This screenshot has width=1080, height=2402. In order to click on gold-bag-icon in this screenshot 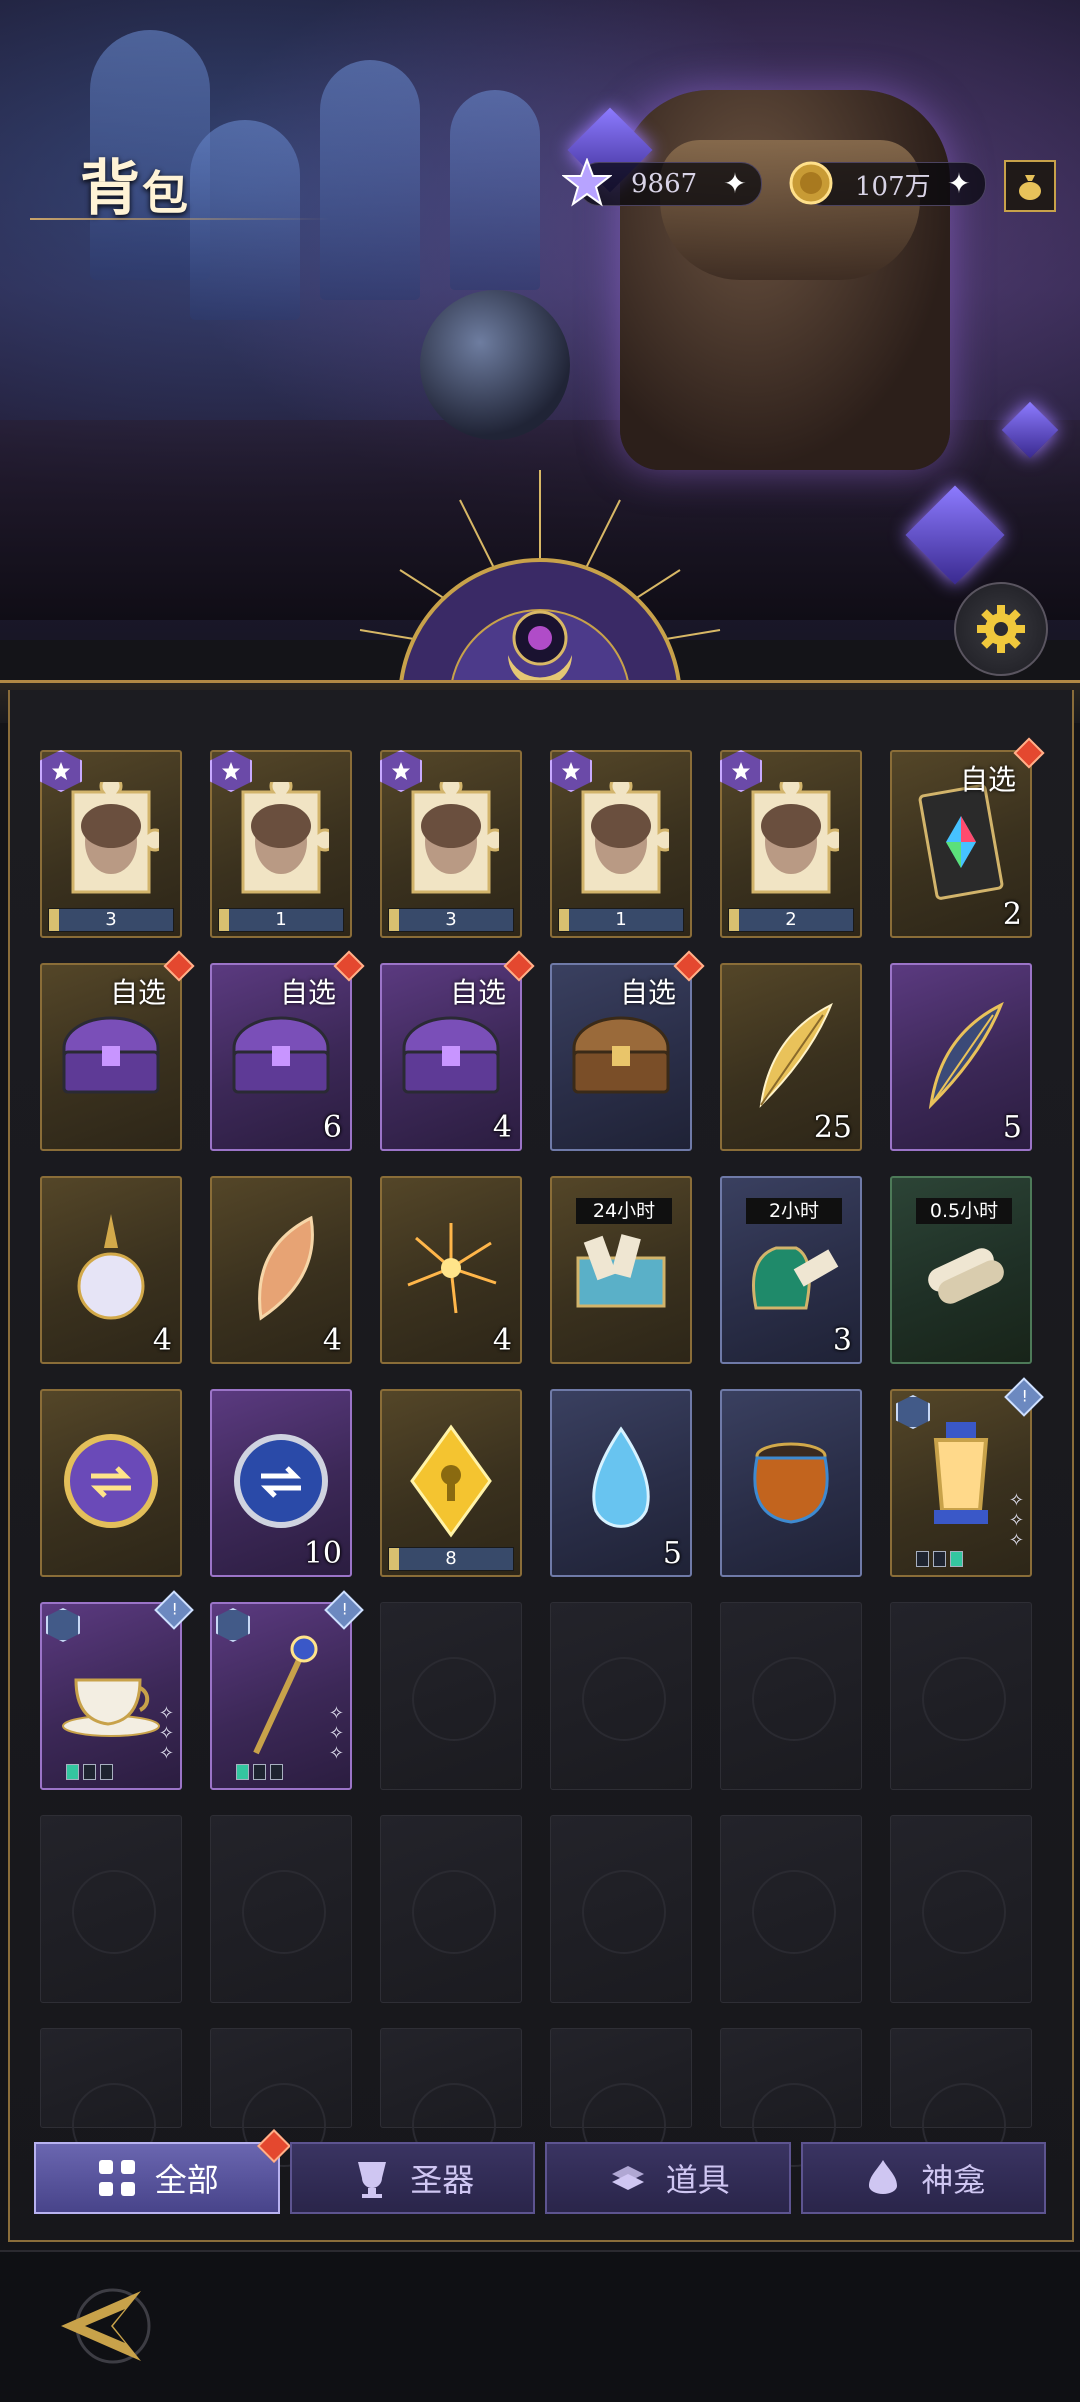, I will do `click(1030, 187)`.